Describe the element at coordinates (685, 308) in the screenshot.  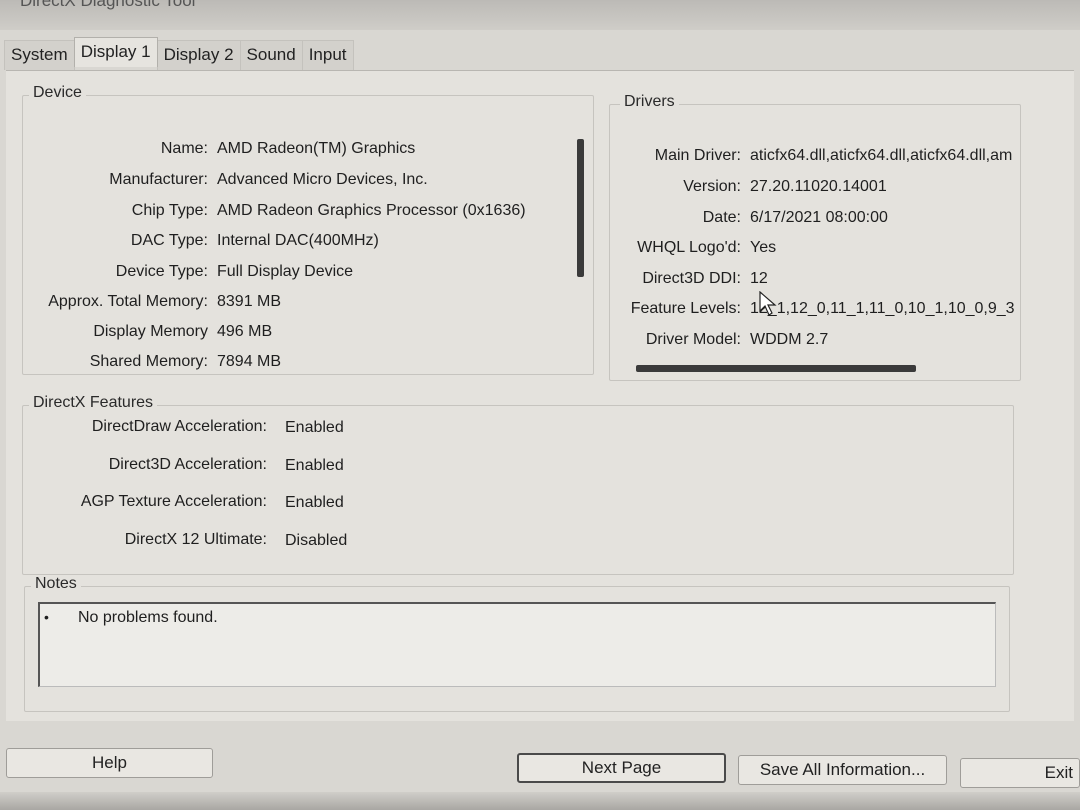
I see `driver-label: Feature Levels:` at that location.